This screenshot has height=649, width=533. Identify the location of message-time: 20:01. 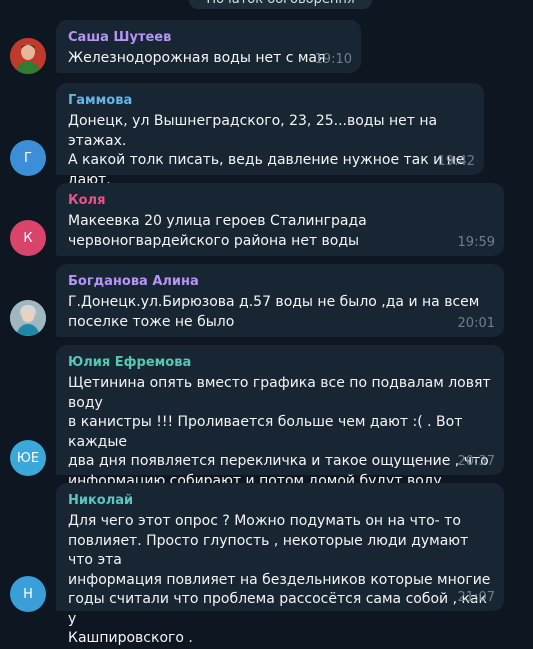
(476, 323).